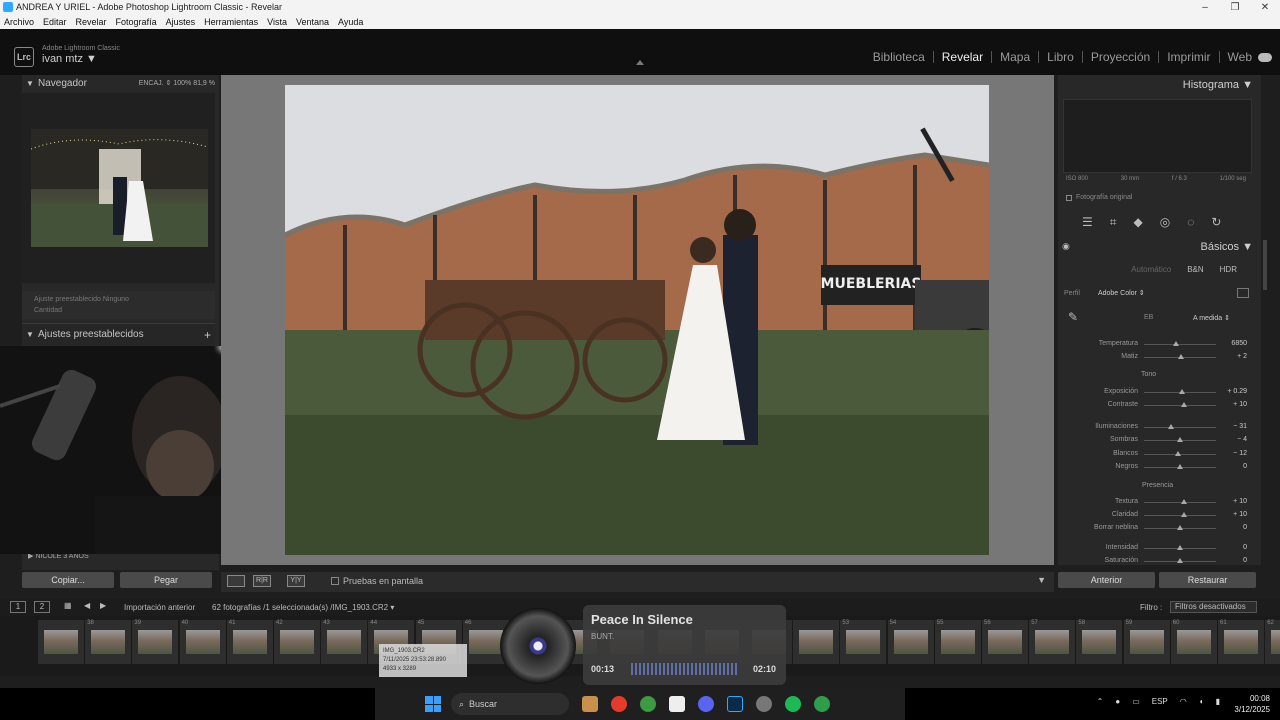  Describe the element at coordinates (103, 605) in the screenshot. I see `forward-icon: ▶` at that location.